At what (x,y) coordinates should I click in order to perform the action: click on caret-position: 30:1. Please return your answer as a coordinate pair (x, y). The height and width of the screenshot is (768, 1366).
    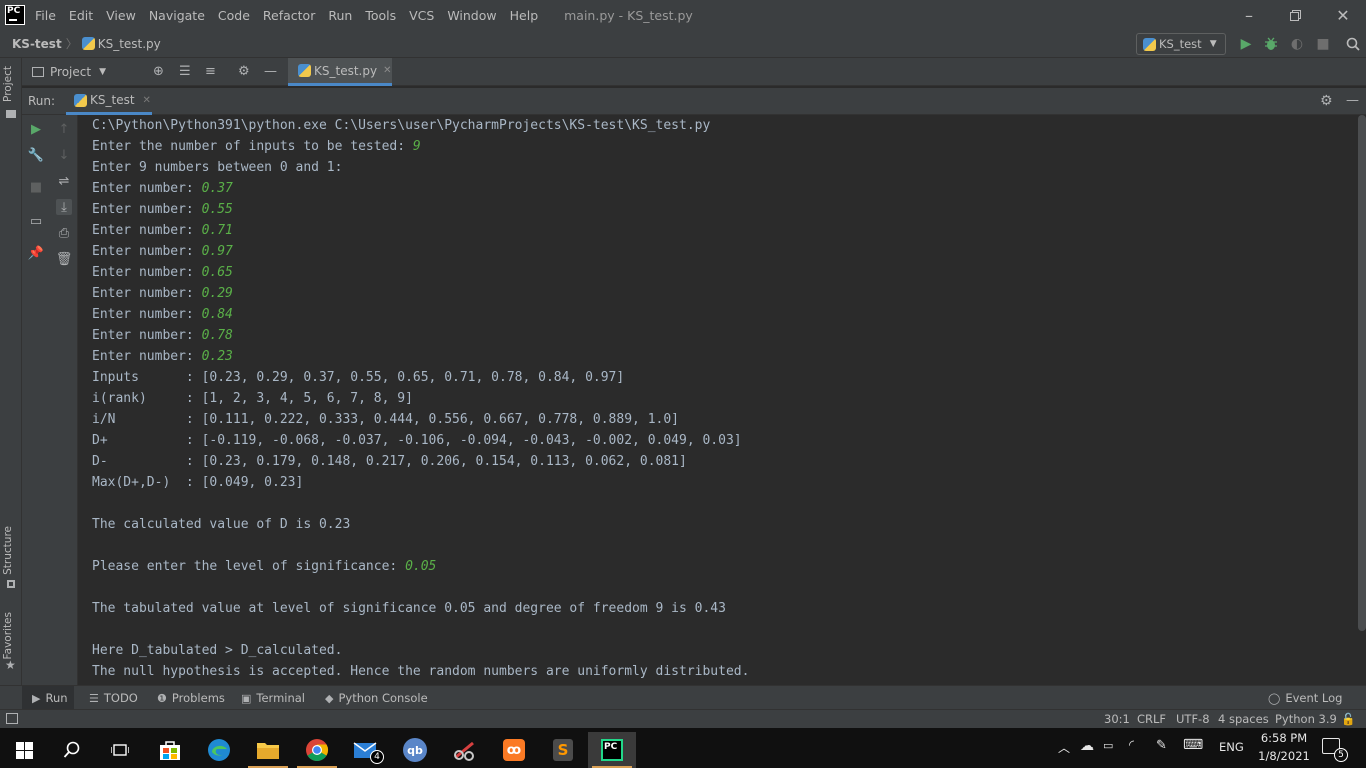
    Looking at the image, I should click on (1117, 719).